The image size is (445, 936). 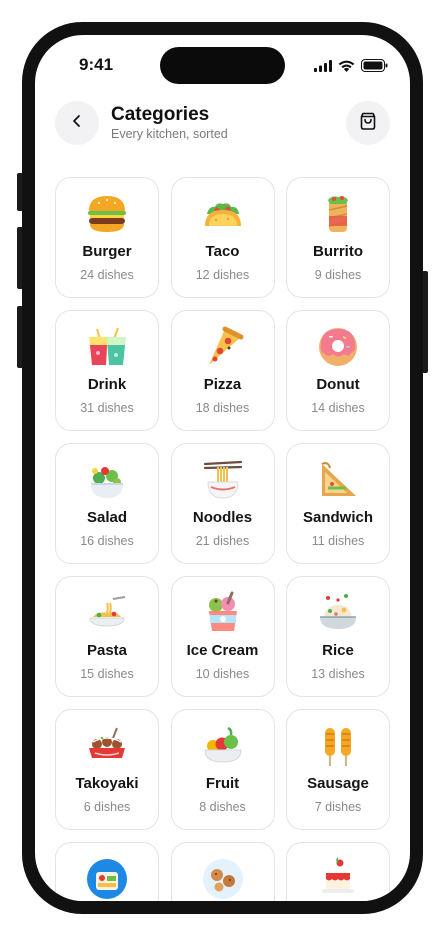 I want to click on battery-icon, so click(x=374, y=68).